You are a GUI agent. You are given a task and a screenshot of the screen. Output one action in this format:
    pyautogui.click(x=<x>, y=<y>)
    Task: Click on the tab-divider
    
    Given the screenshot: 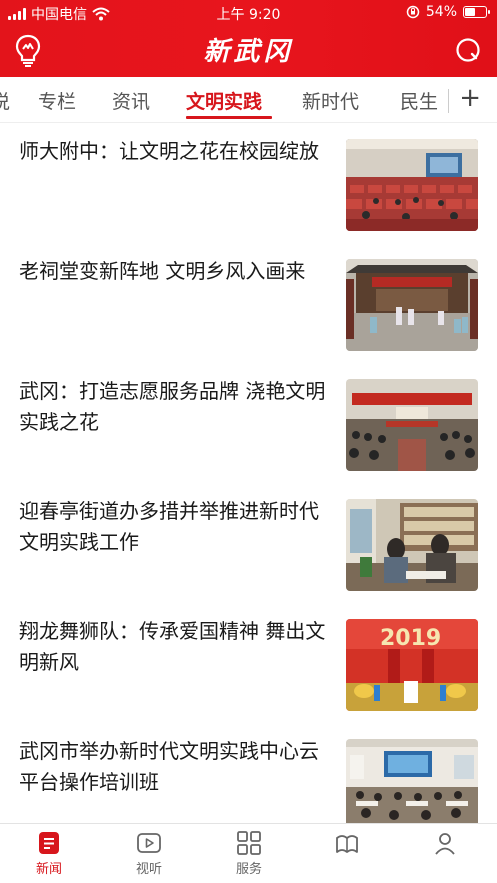 What is the action you would take?
    pyautogui.click(x=448, y=101)
    